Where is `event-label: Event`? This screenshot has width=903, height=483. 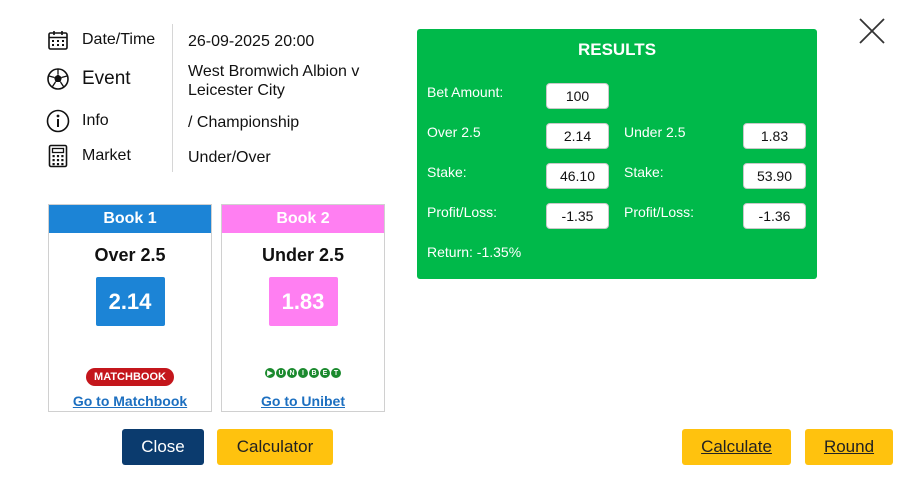 event-label: Event is located at coordinates (106, 78).